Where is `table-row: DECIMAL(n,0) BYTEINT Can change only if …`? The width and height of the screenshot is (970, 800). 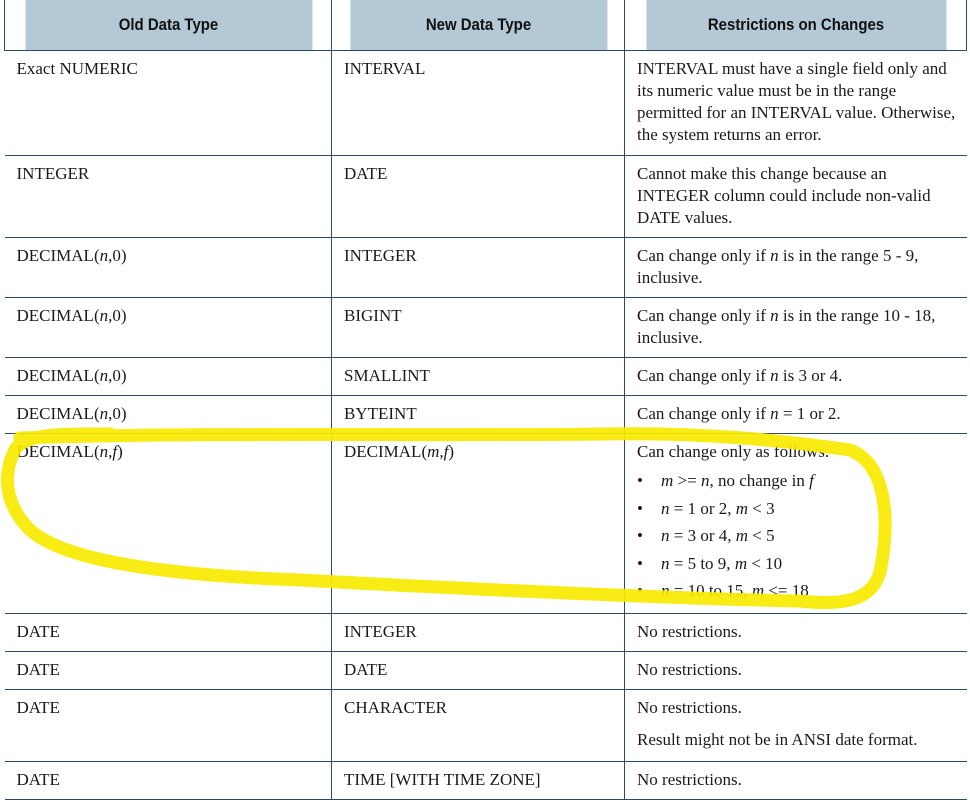
table-row: DECIMAL(n,0) BYTEINT Can change only if … is located at coordinates (485, 414).